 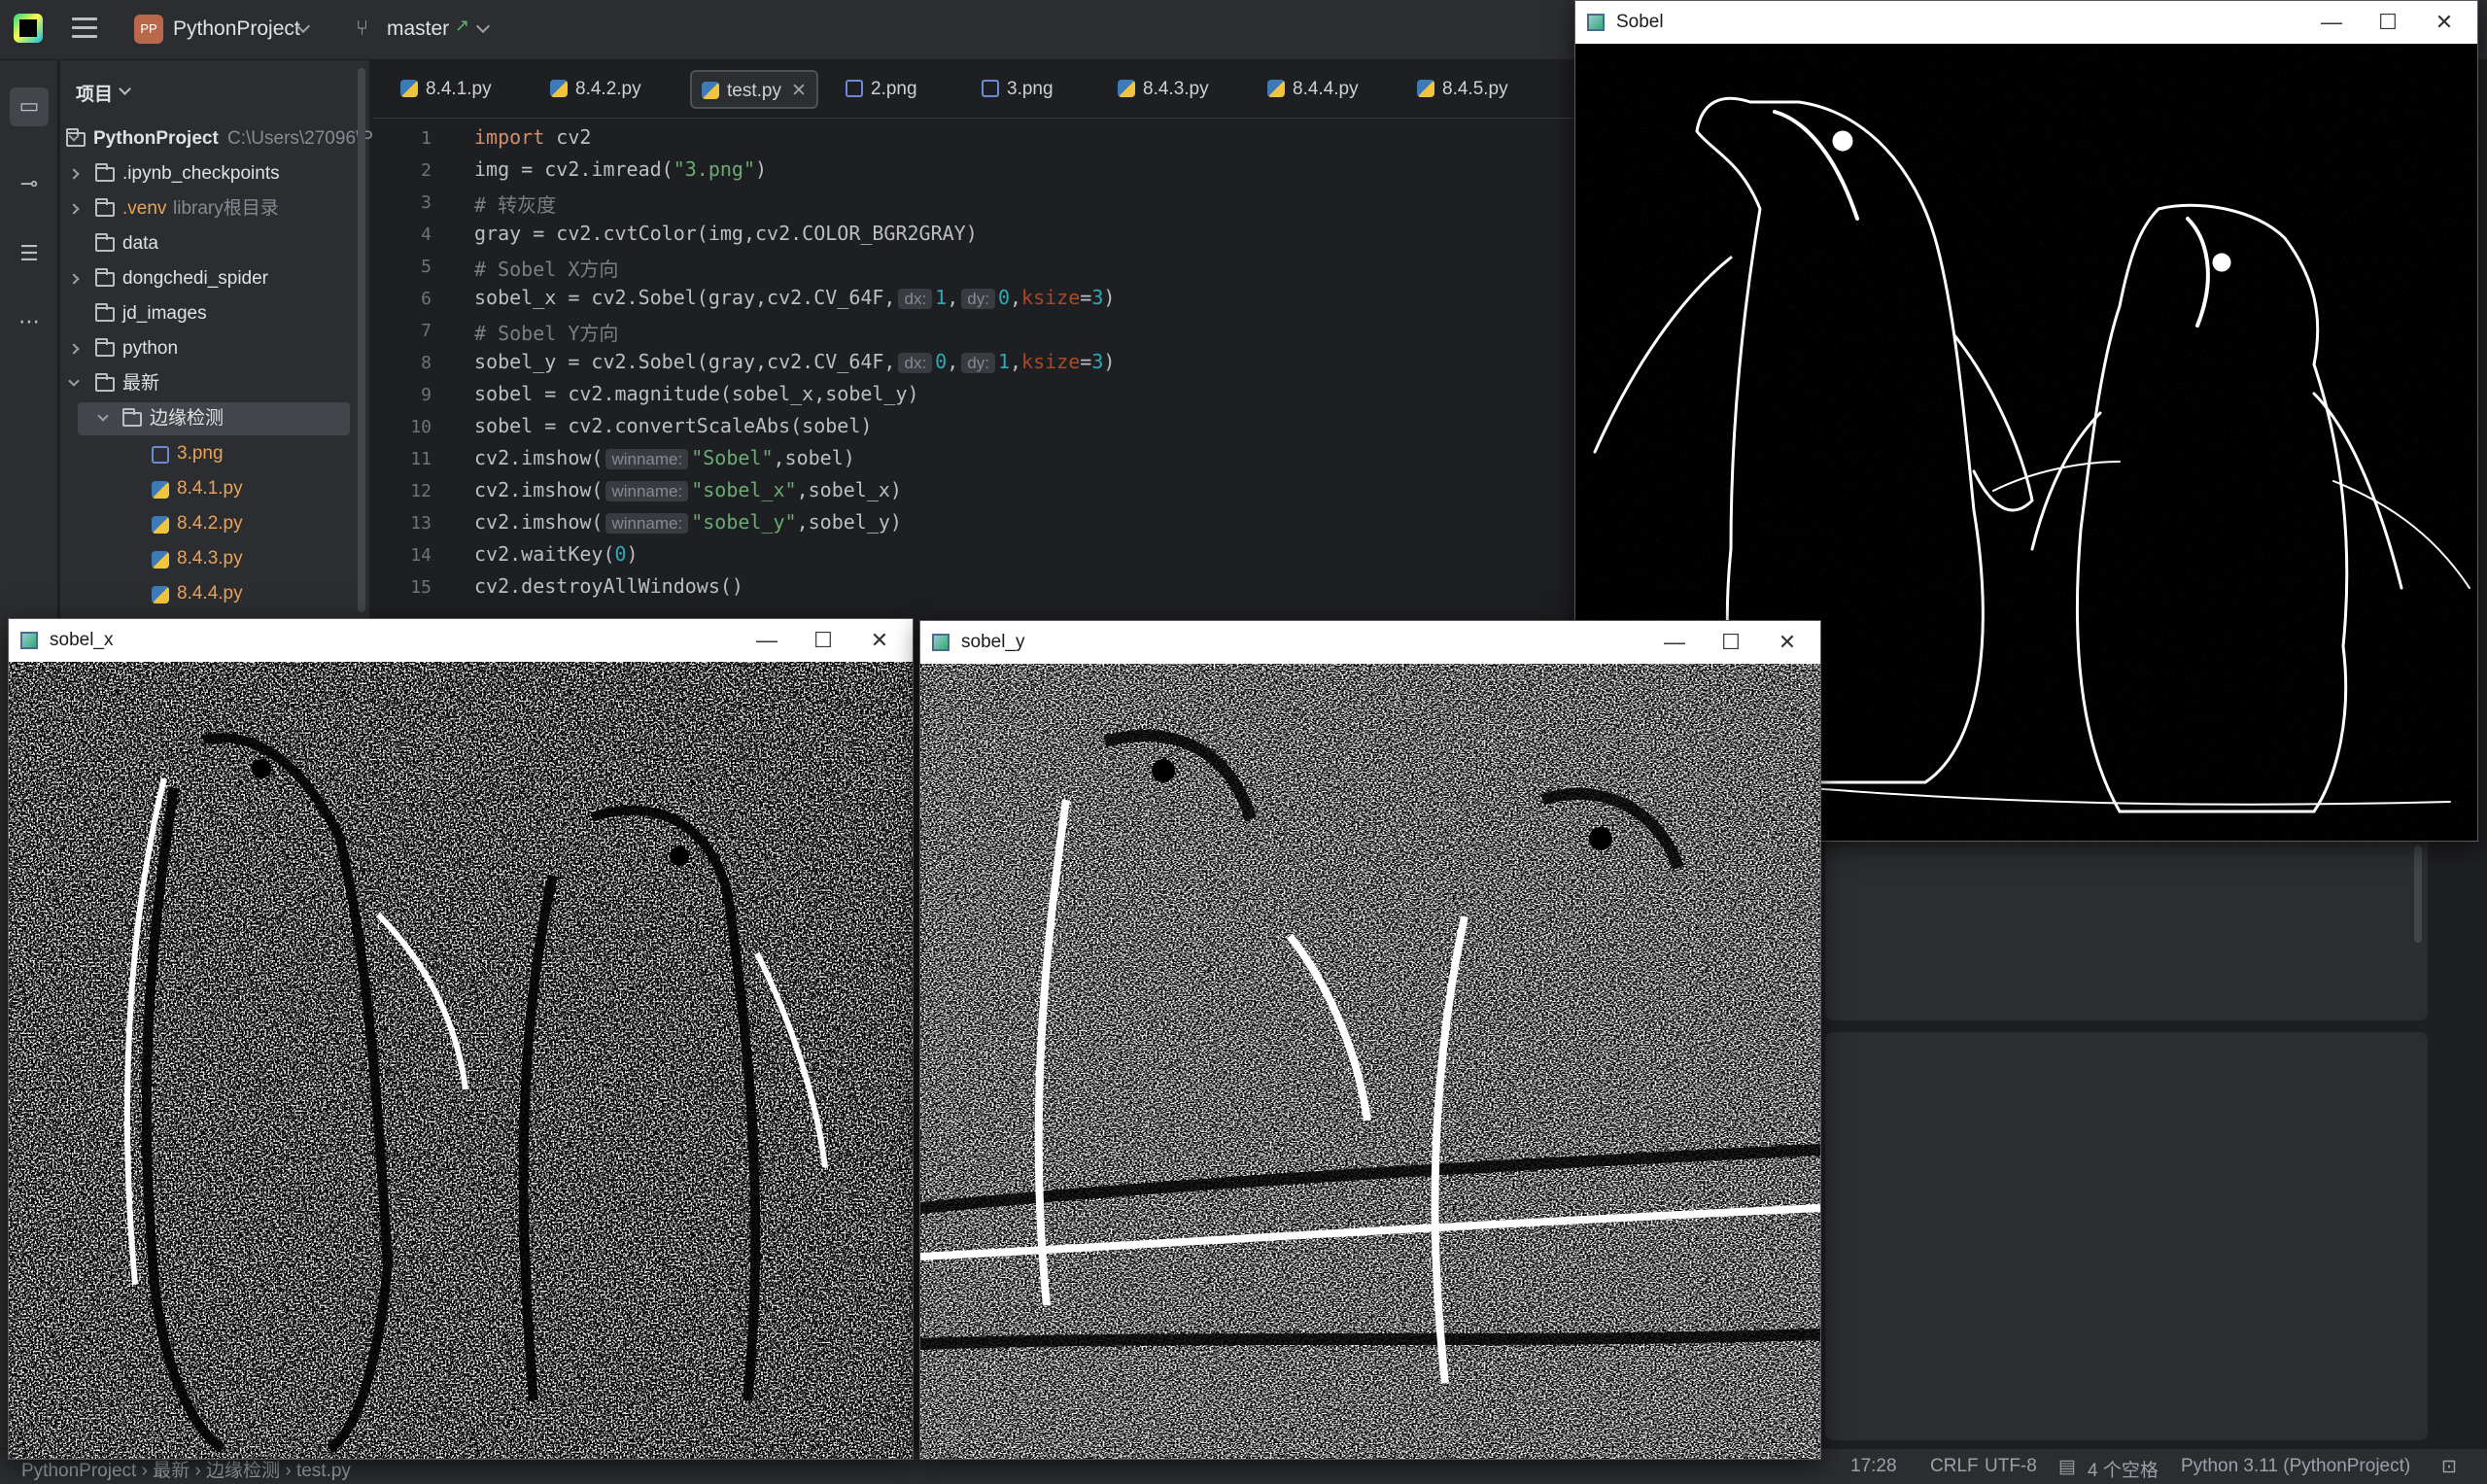 I want to click on project-badge: PP, so click(x=149, y=29).